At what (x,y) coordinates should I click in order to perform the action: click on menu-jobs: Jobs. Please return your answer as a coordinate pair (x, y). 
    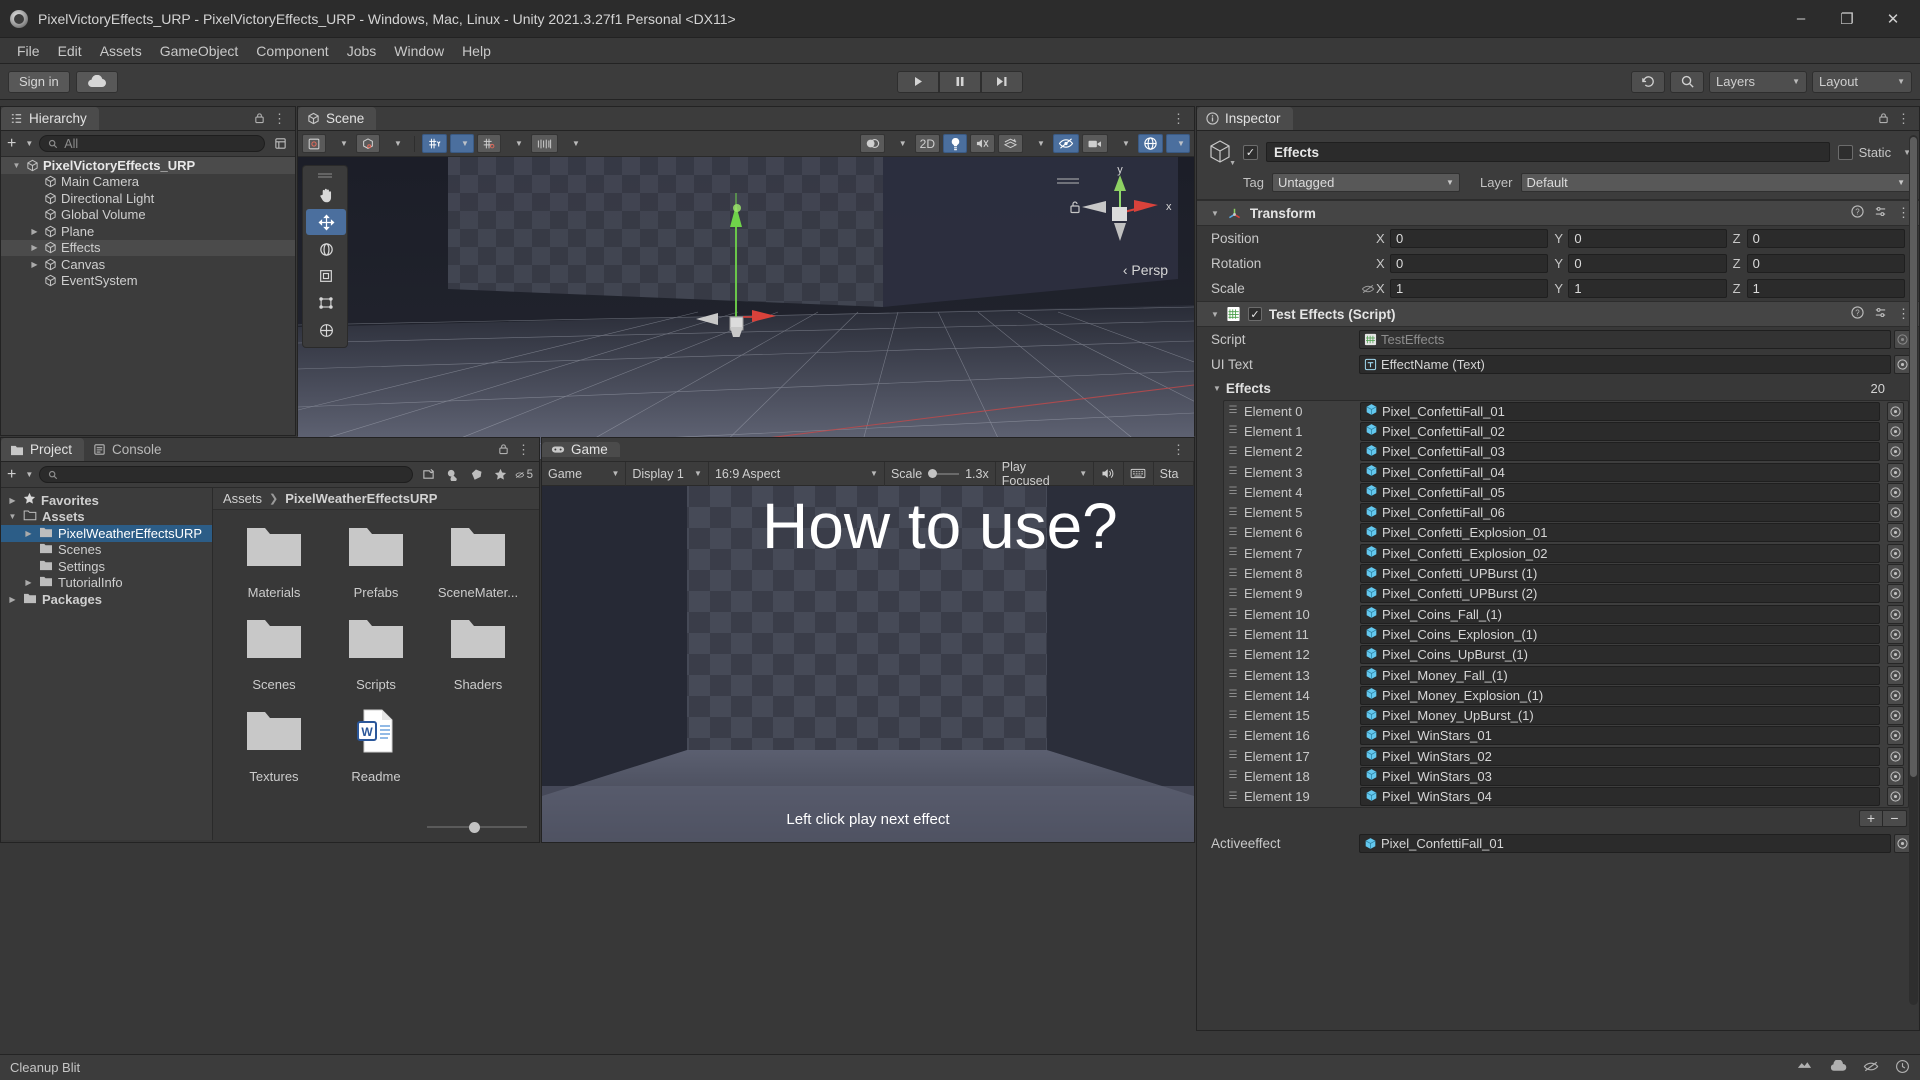
    Looking at the image, I should click on (362, 51).